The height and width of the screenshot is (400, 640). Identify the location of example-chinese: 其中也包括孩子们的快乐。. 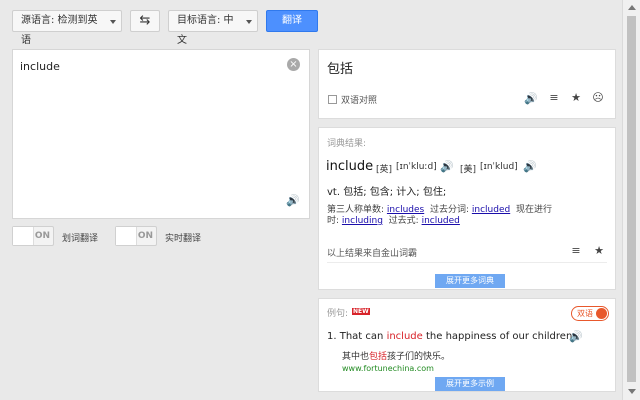
(396, 355).